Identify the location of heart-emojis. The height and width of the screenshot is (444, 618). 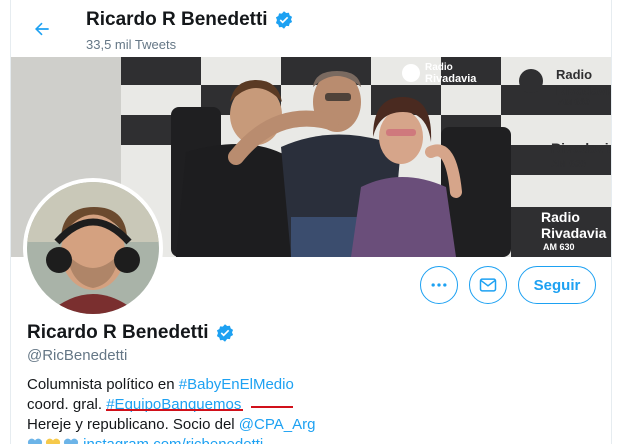
(53, 441).